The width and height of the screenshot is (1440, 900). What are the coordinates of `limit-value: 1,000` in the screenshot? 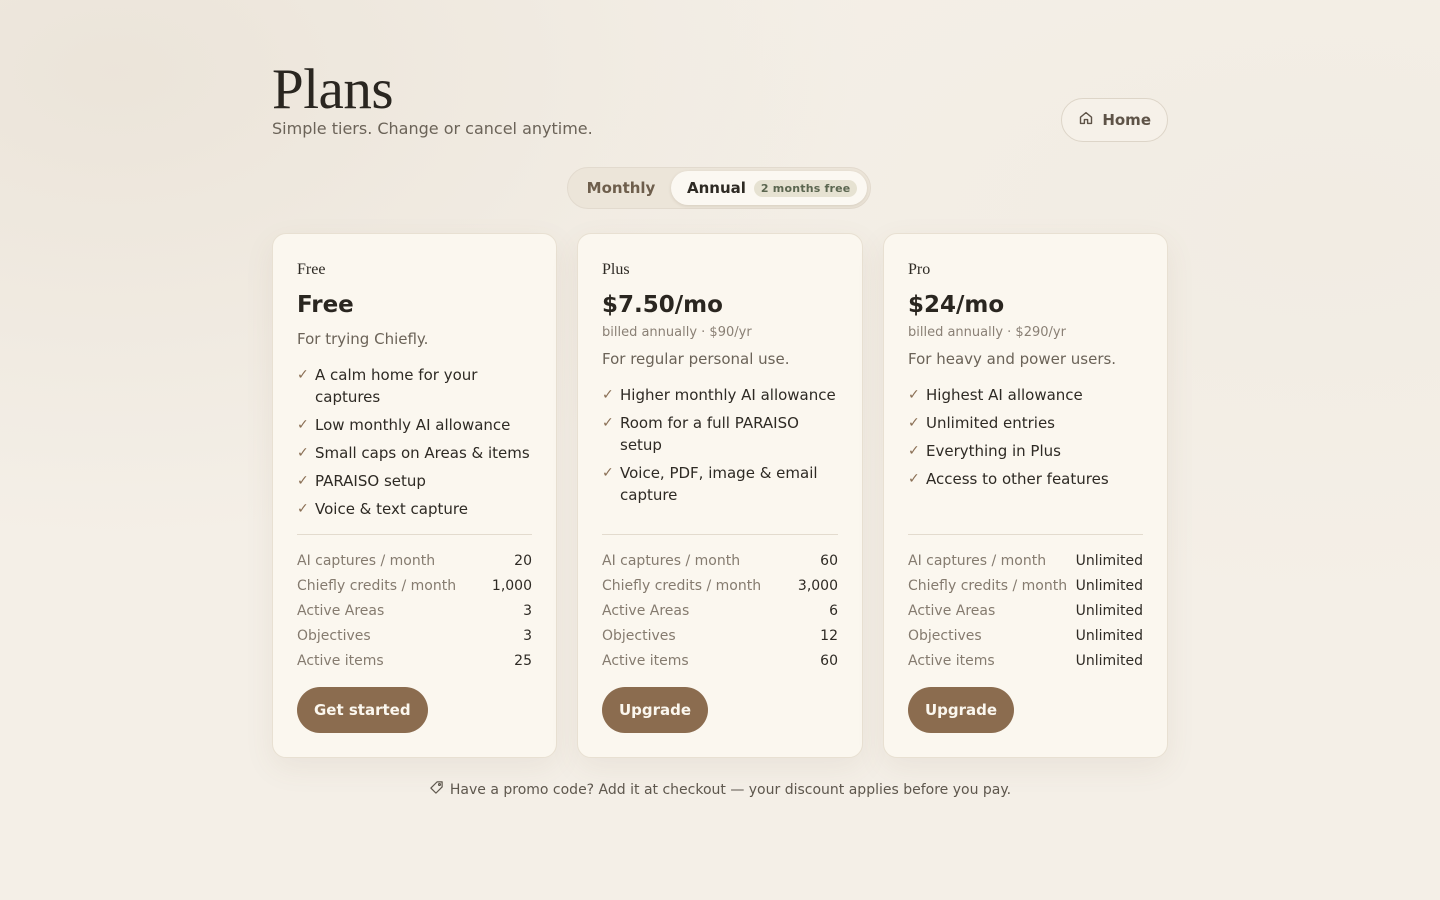 It's located at (511, 585).